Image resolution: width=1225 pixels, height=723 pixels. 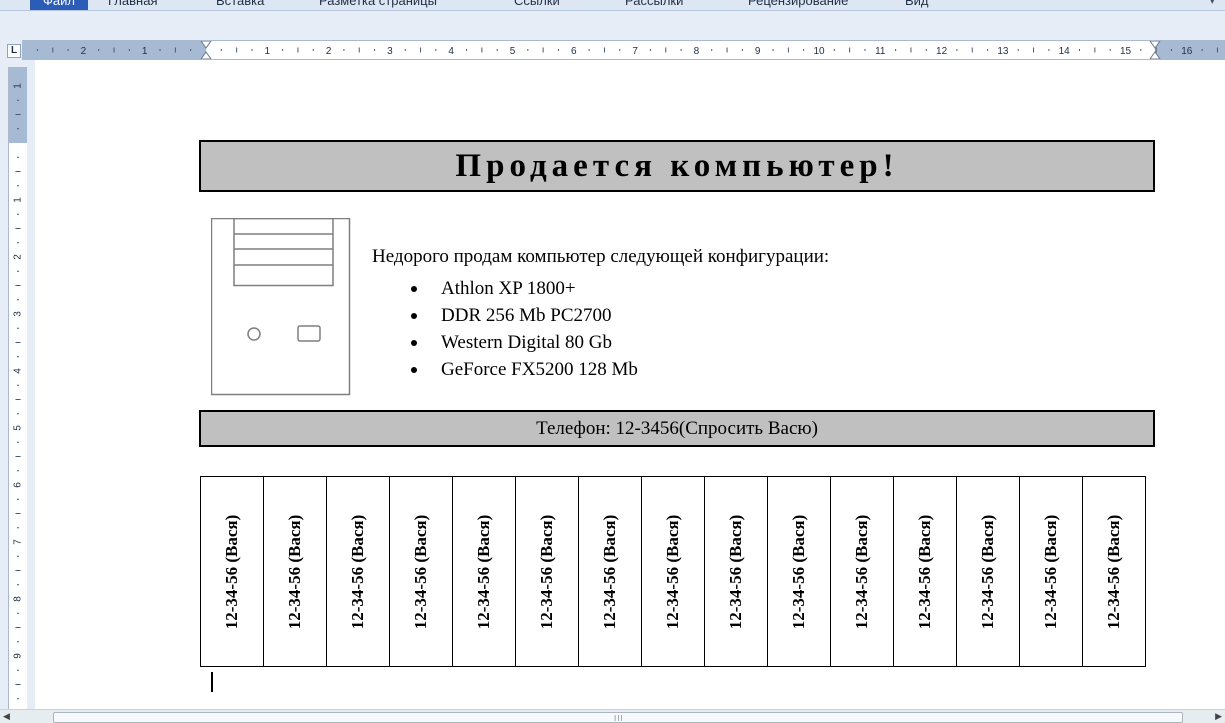 I want to click on list-item: DDR 256 Mb PC2700, so click(x=521, y=315).